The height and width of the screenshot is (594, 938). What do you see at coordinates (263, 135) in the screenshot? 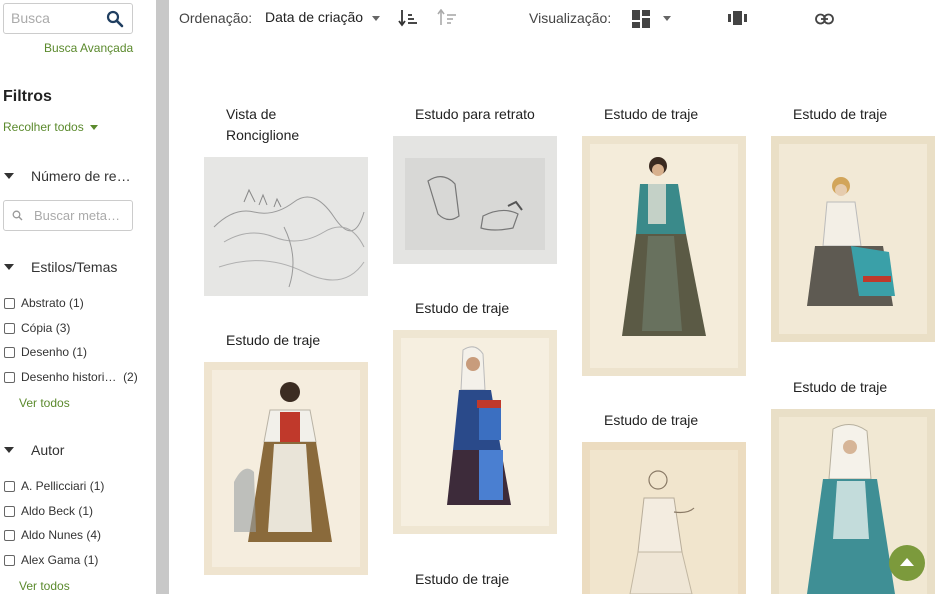
I see `item-title: Ronciglione` at bounding box center [263, 135].